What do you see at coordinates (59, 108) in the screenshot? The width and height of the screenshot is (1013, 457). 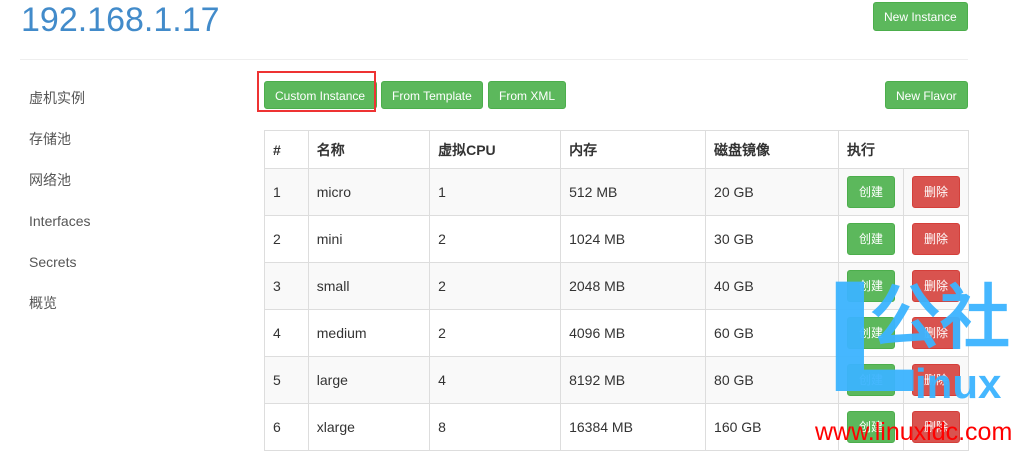 I see `sidebar-item-instances: 虚机实例` at bounding box center [59, 108].